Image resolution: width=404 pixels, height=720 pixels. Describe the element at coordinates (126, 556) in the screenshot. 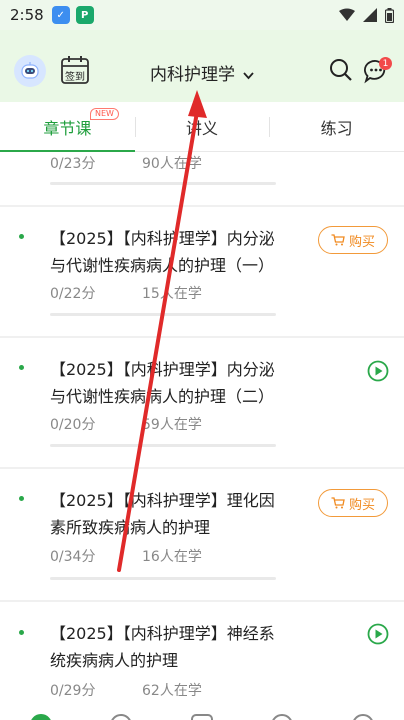

I see `item-meta: 0/34分 16人在学` at that location.